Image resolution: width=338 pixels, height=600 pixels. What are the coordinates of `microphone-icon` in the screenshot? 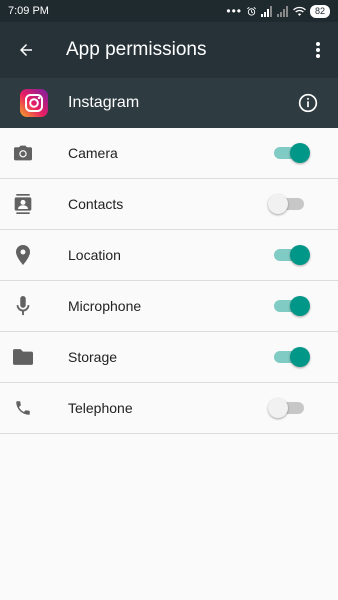 It's located at (23, 306).